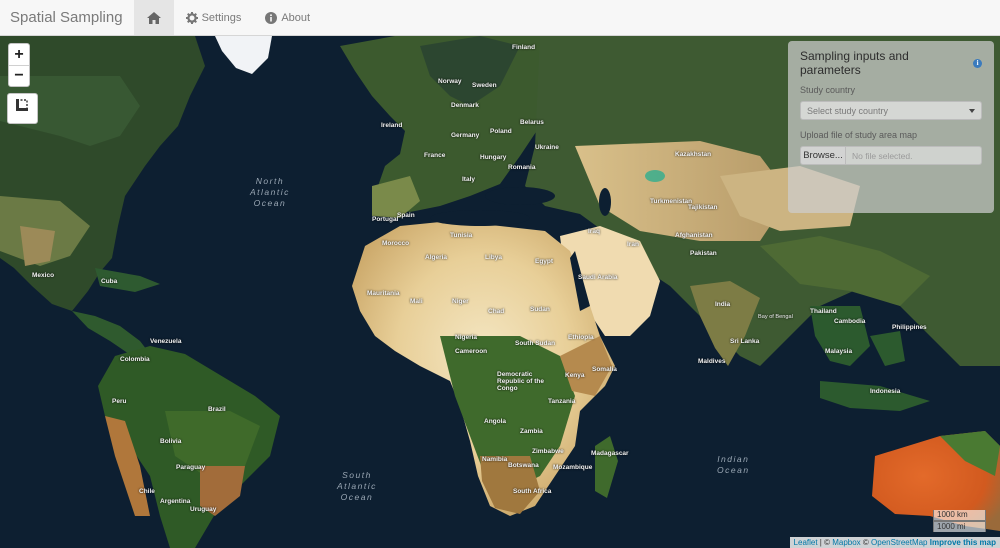 The image size is (1000, 548). What do you see at coordinates (891, 110) in the screenshot?
I see `study-country-select: Select study country` at bounding box center [891, 110].